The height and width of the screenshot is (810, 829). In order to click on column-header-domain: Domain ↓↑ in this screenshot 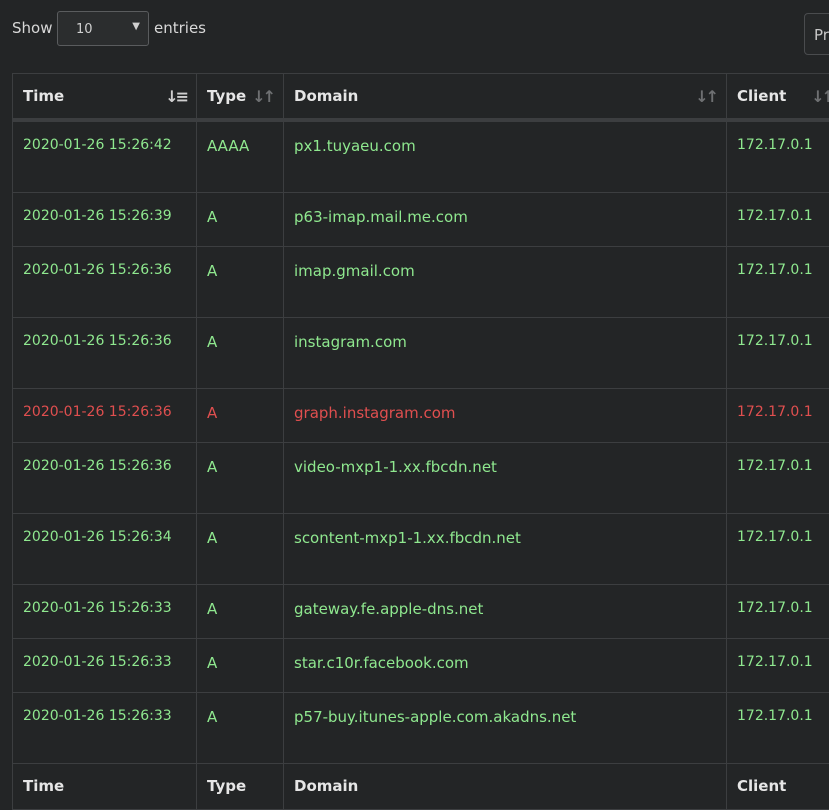, I will do `click(505, 97)`.